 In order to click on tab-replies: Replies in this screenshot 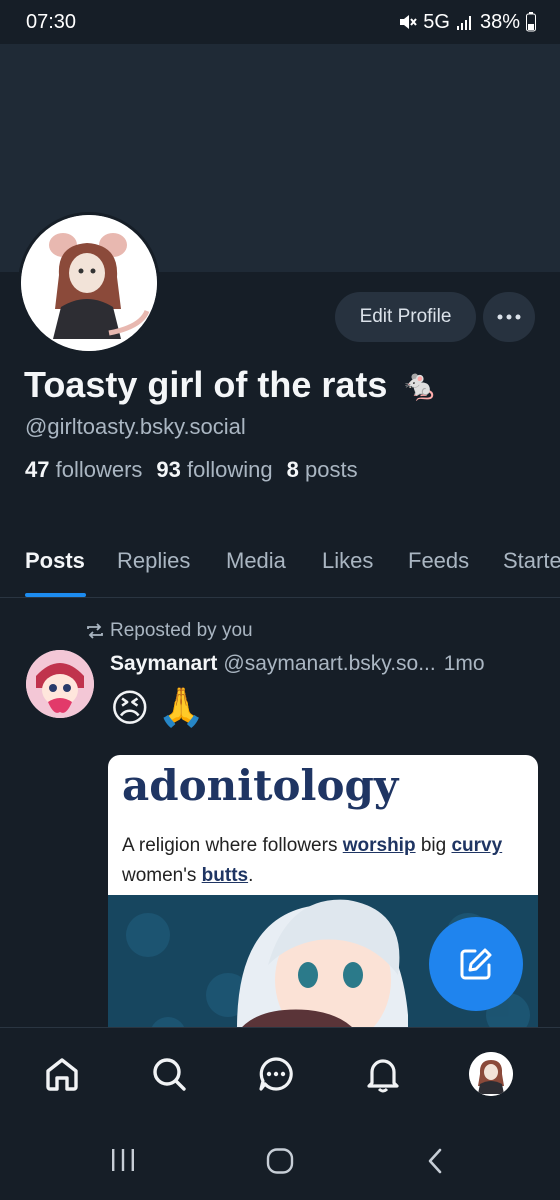, I will do `click(153, 561)`.